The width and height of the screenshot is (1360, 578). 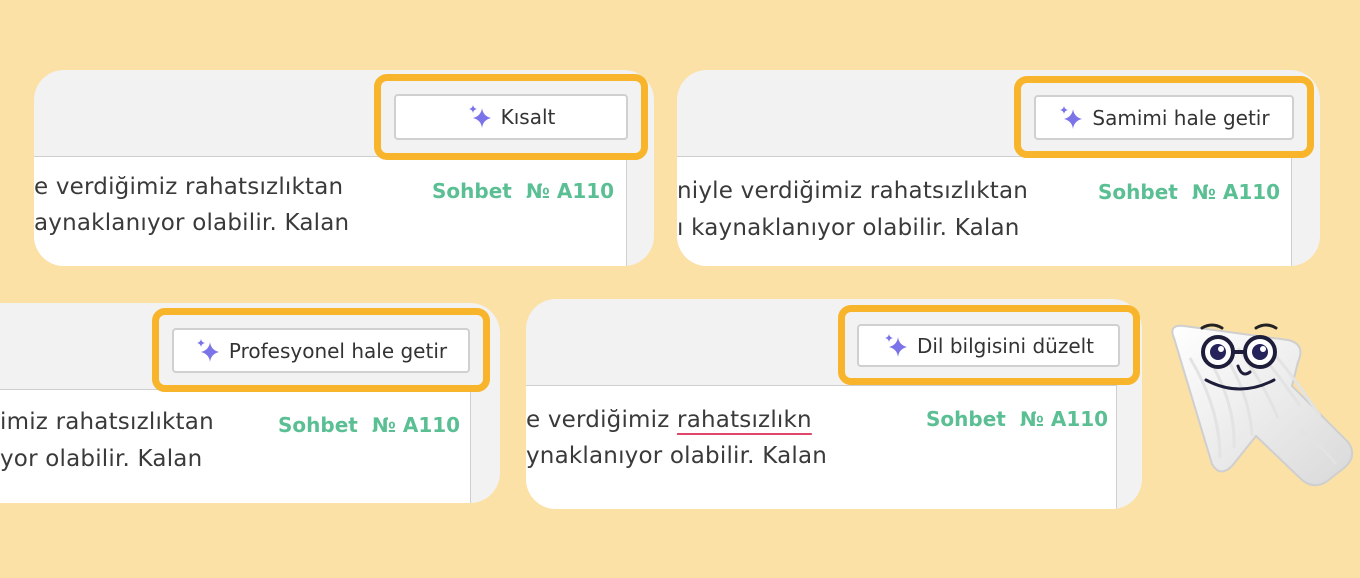 What do you see at coordinates (101, 459) in the screenshot?
I see `message-line-2: yor olabilir. Kalan` at bounding box center [101, 459].